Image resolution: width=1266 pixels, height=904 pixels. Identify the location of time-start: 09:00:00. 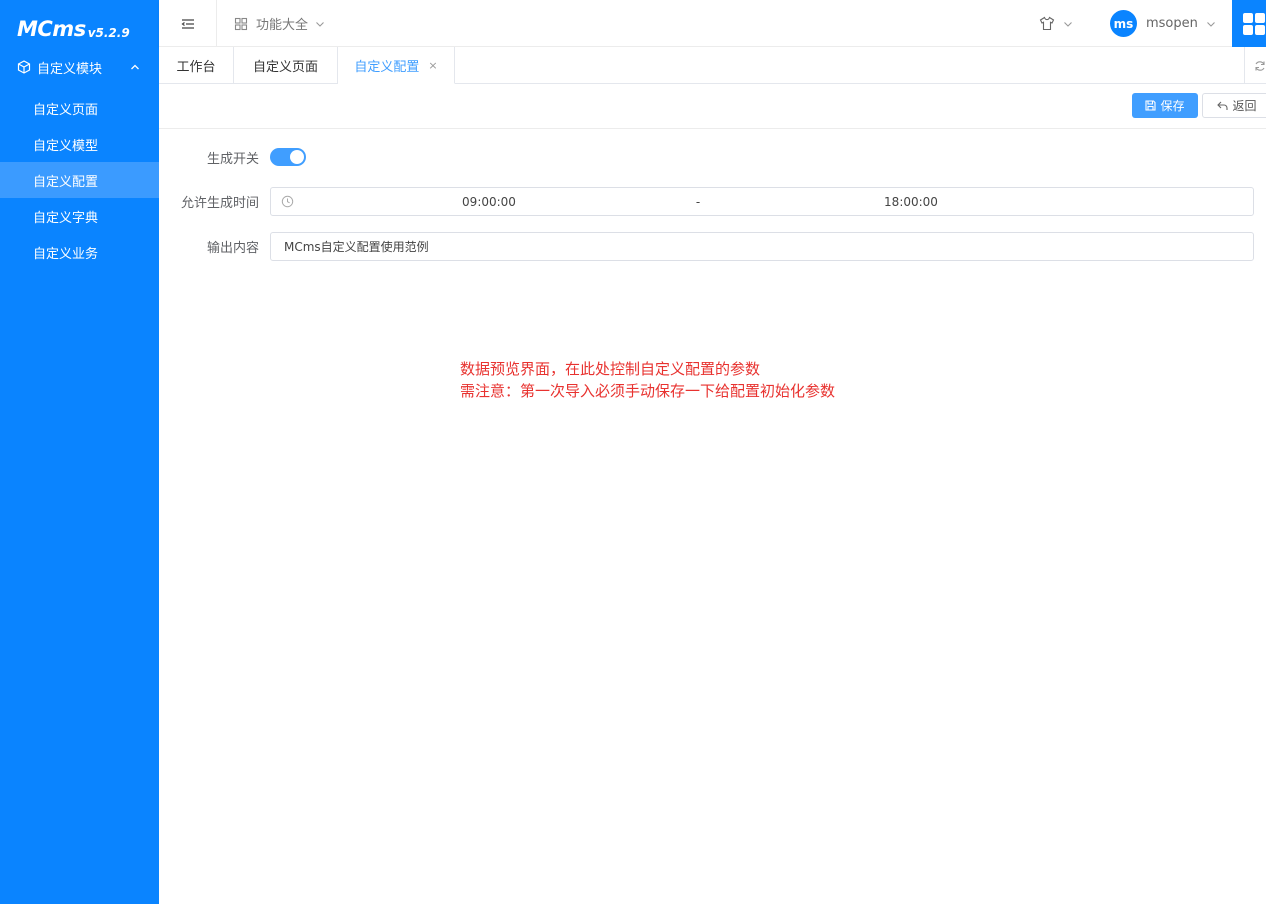
(489, 202).